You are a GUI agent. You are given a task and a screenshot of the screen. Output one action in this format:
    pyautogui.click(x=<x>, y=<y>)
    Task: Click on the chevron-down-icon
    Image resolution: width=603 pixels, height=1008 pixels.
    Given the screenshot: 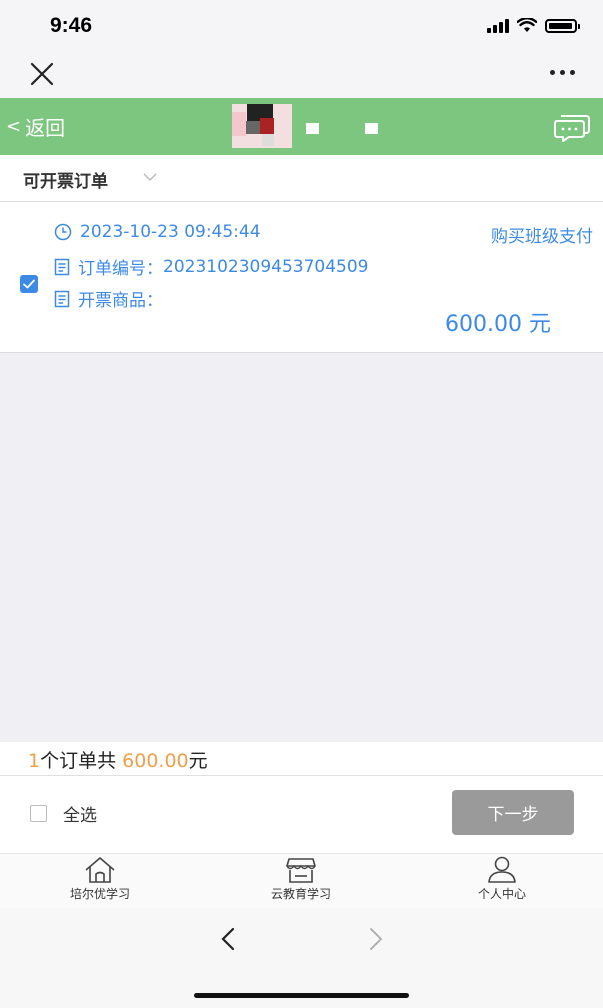 What is the action you would take?
    pyautogui.click(x=150, y=177)
    